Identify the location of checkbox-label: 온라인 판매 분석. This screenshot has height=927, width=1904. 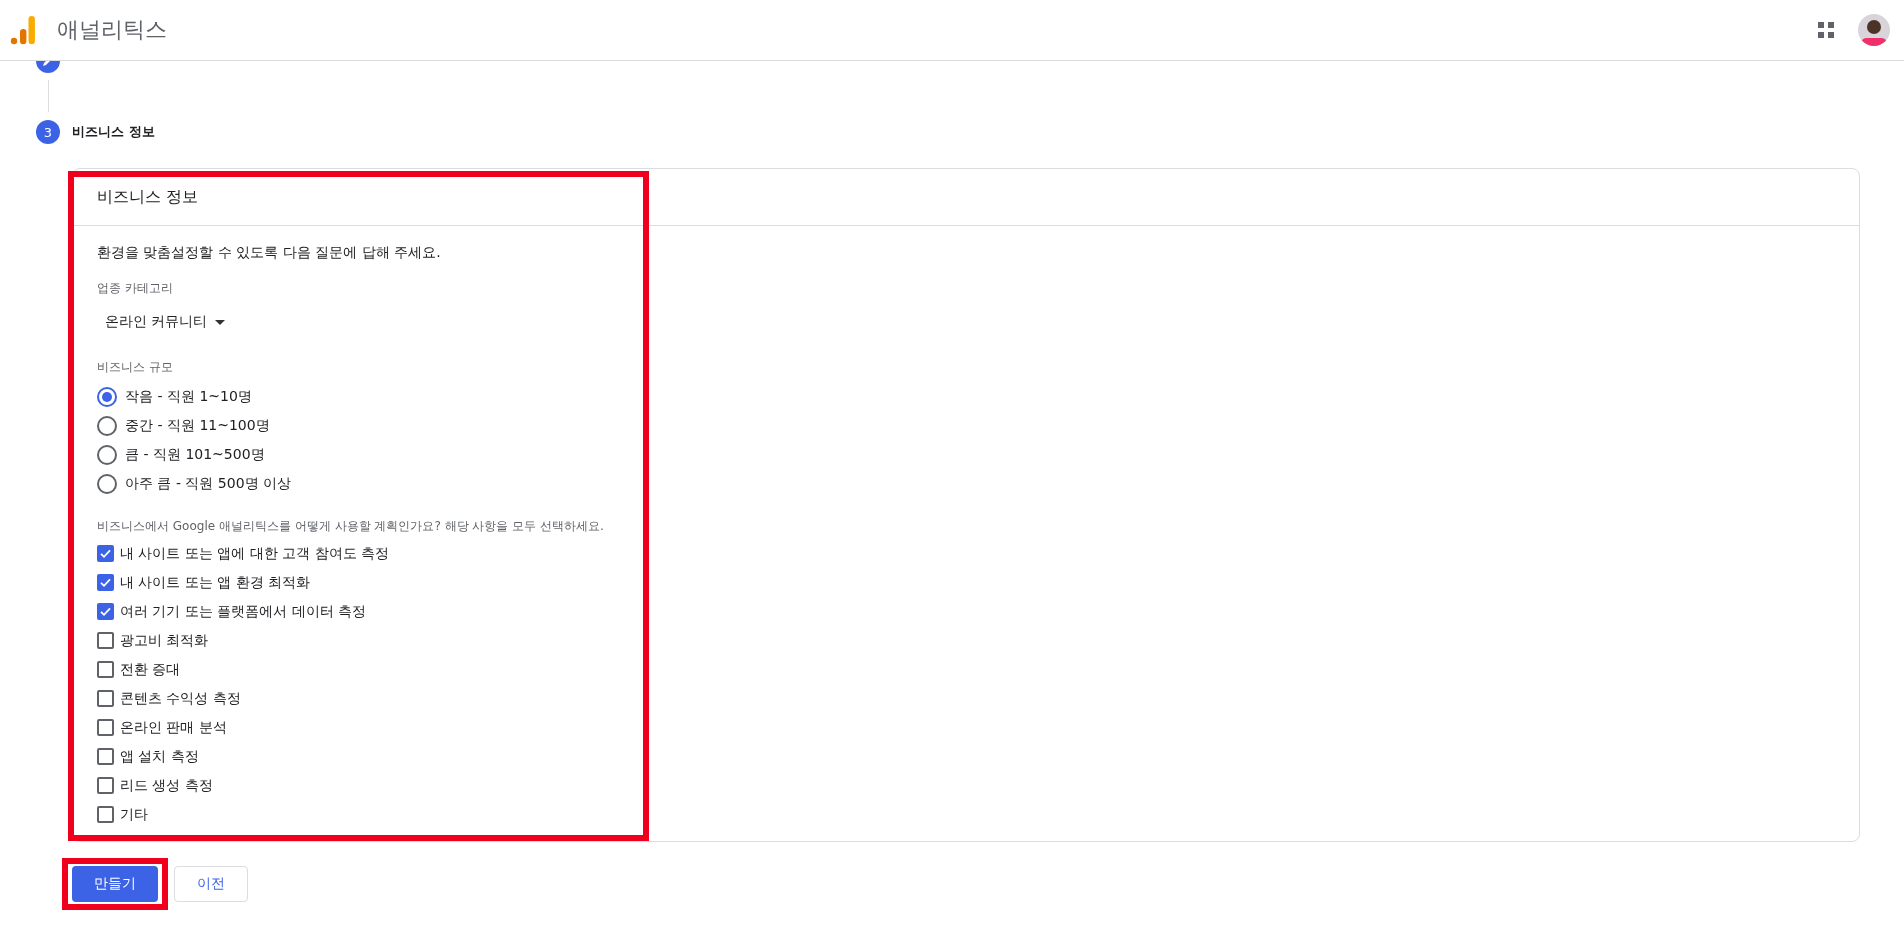
(173, 727).